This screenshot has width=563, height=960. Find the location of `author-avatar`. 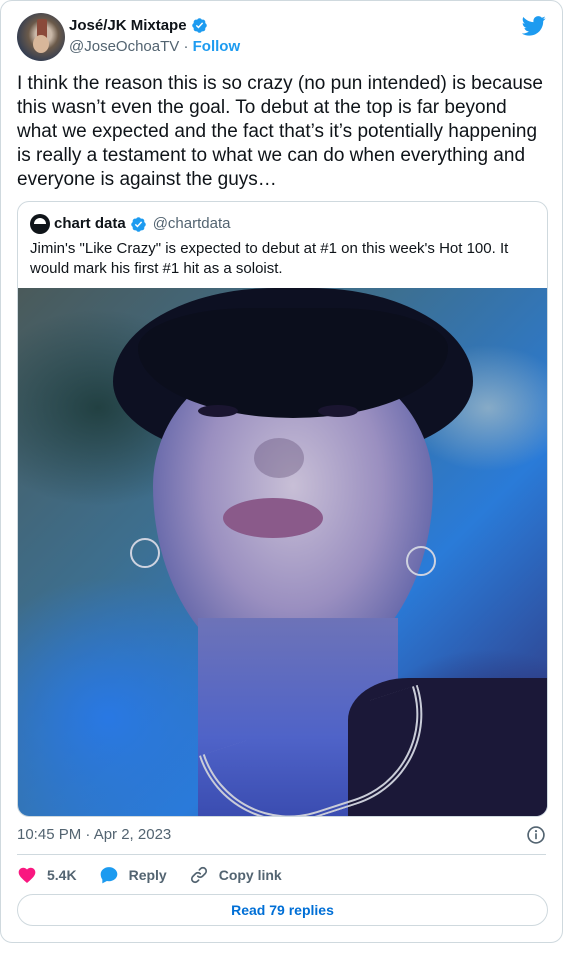

author-avatar is located at coordinates (41, 37).